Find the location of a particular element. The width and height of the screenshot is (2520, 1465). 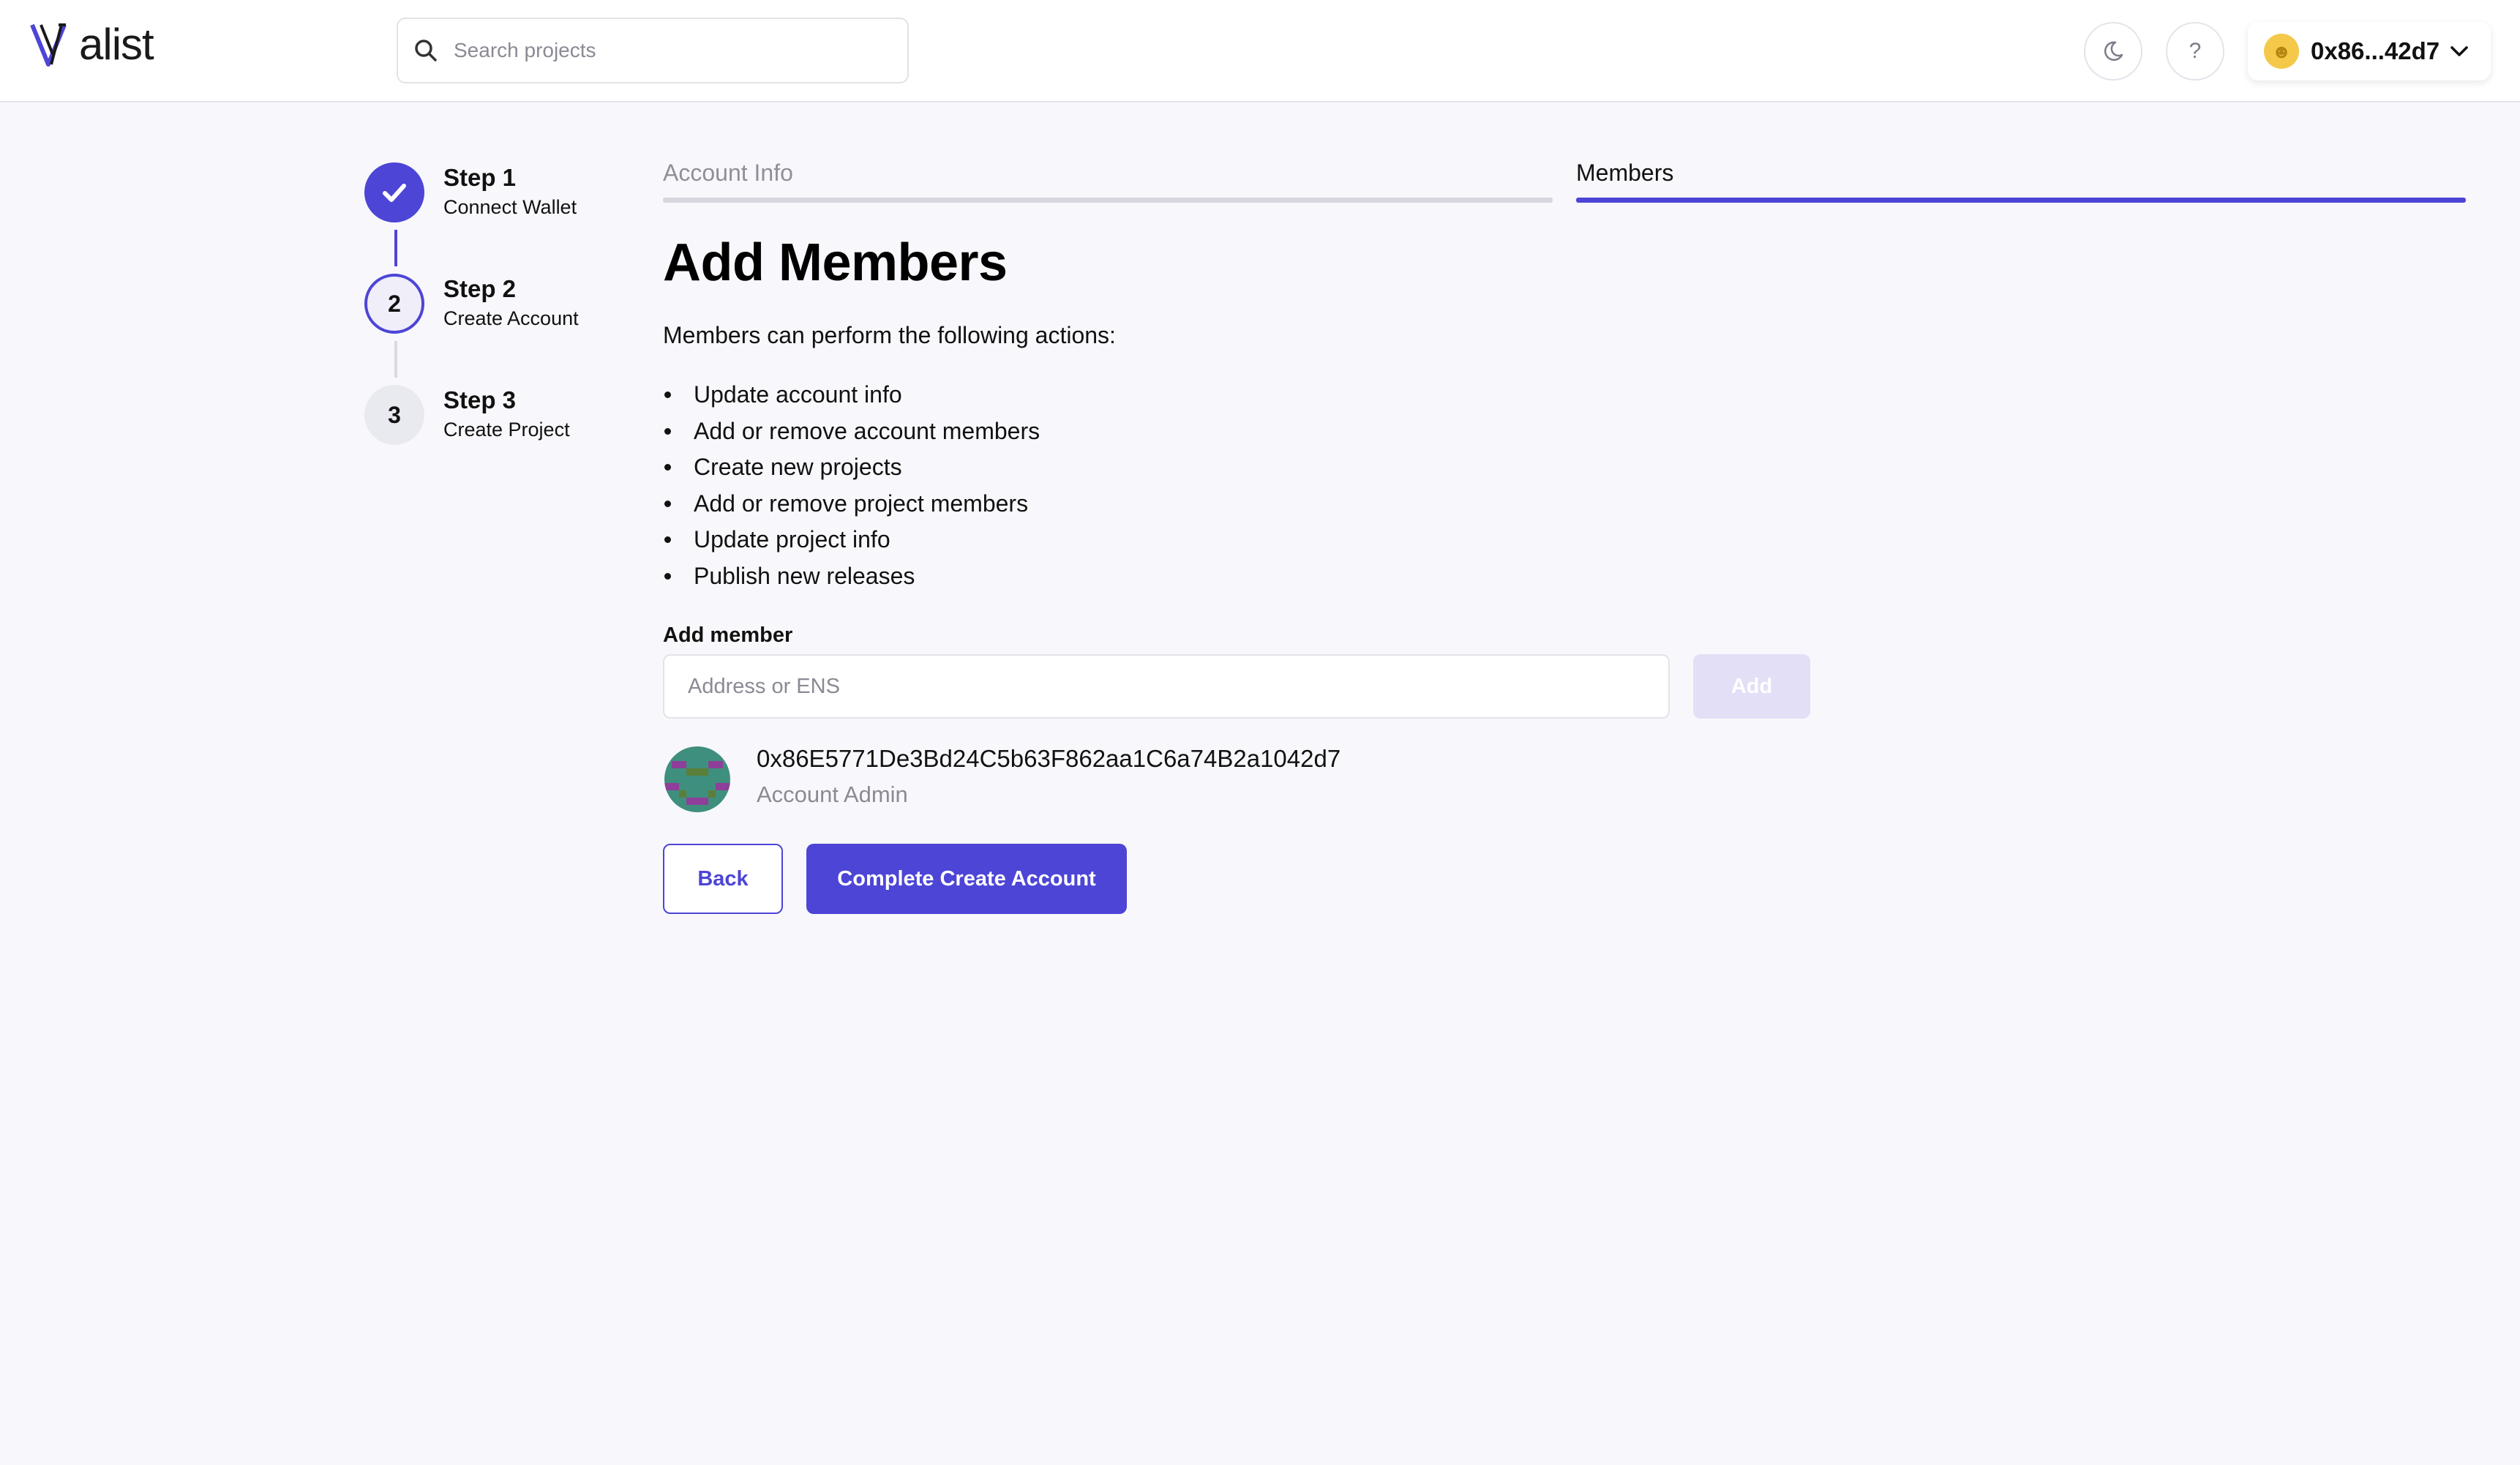

step-number: 2 is located at coordinates (394, 304).